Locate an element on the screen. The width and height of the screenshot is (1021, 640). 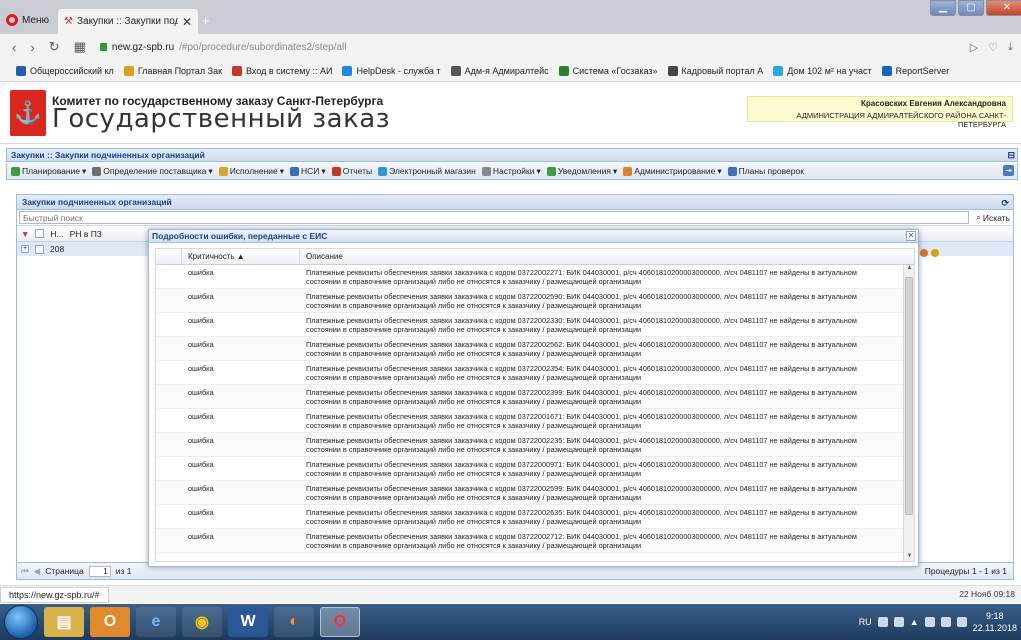
bookmark-label: Адм-я Адмиралтейс is located at coordinates (506, 70).